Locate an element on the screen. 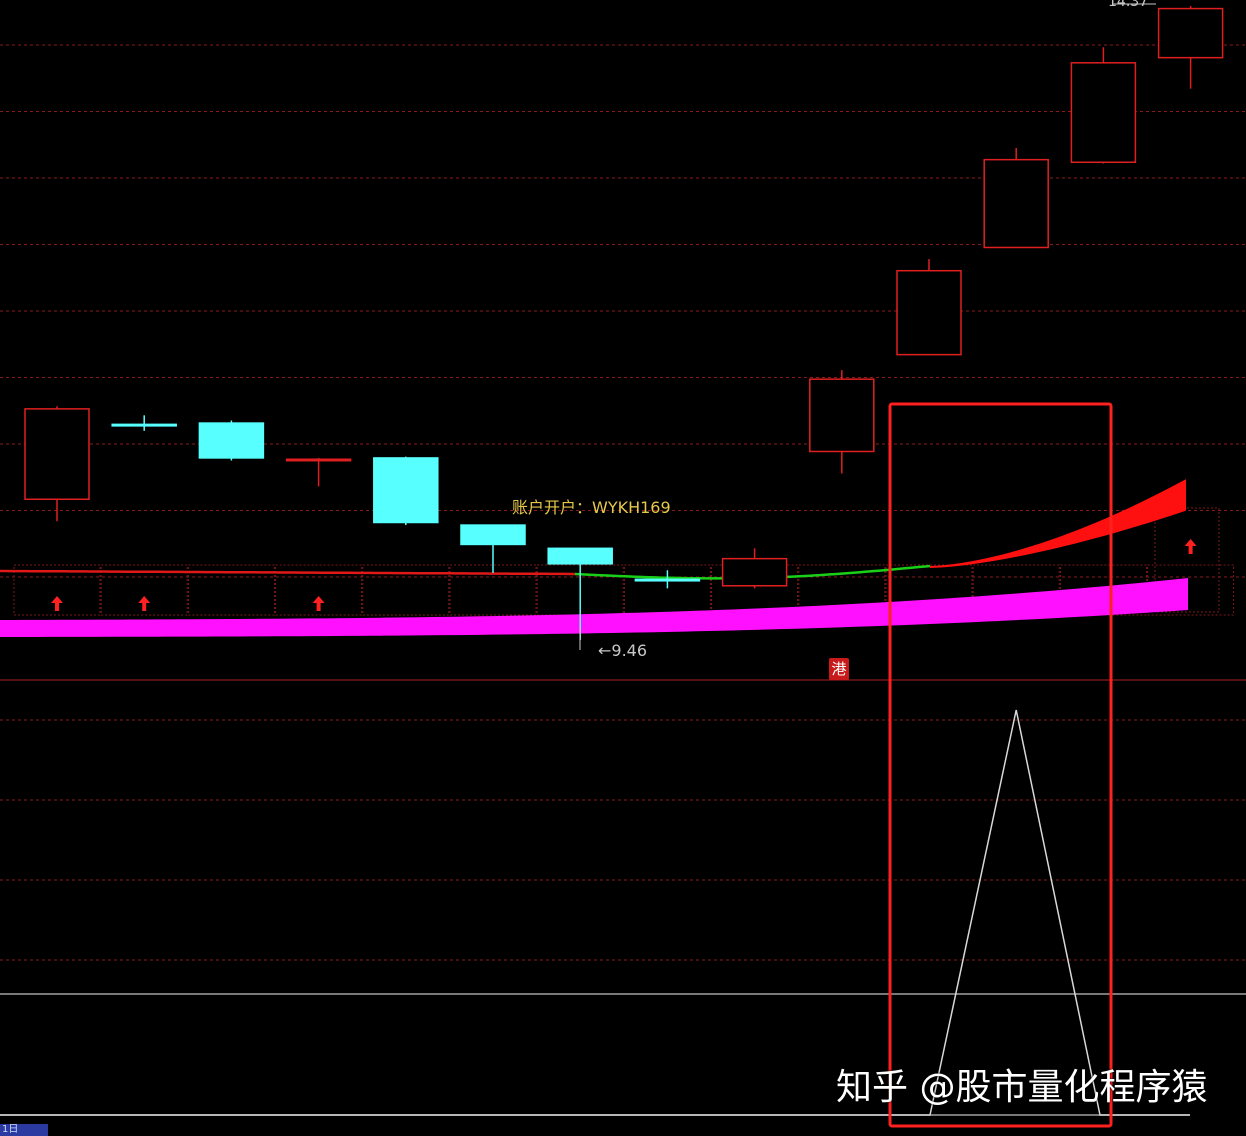 This screenshot has height=1136, width=1246. upper-band is located at coordinates (1058, 523).